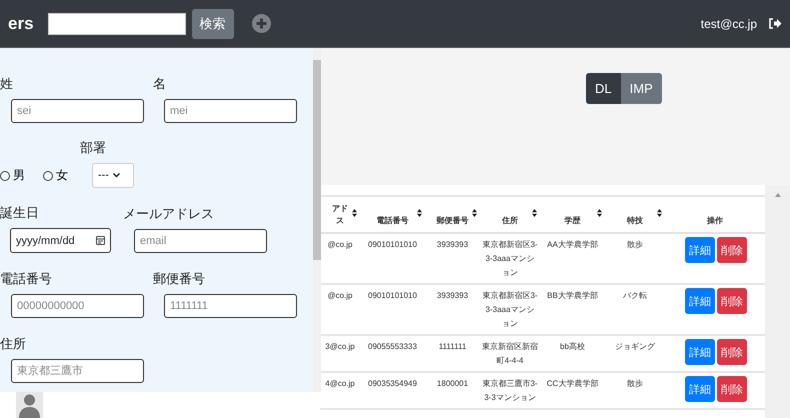  What do you see at coordinates (452, 390) in the screenshot?
I see `table-cell: 1800001` at bounding box center [452, 390].